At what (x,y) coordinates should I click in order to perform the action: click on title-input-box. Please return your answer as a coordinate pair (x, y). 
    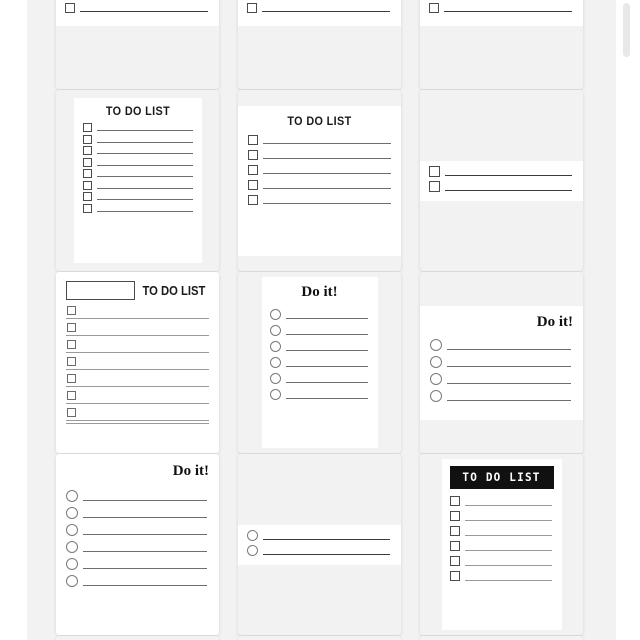
    Looking at the image, I should click on (101, 290).